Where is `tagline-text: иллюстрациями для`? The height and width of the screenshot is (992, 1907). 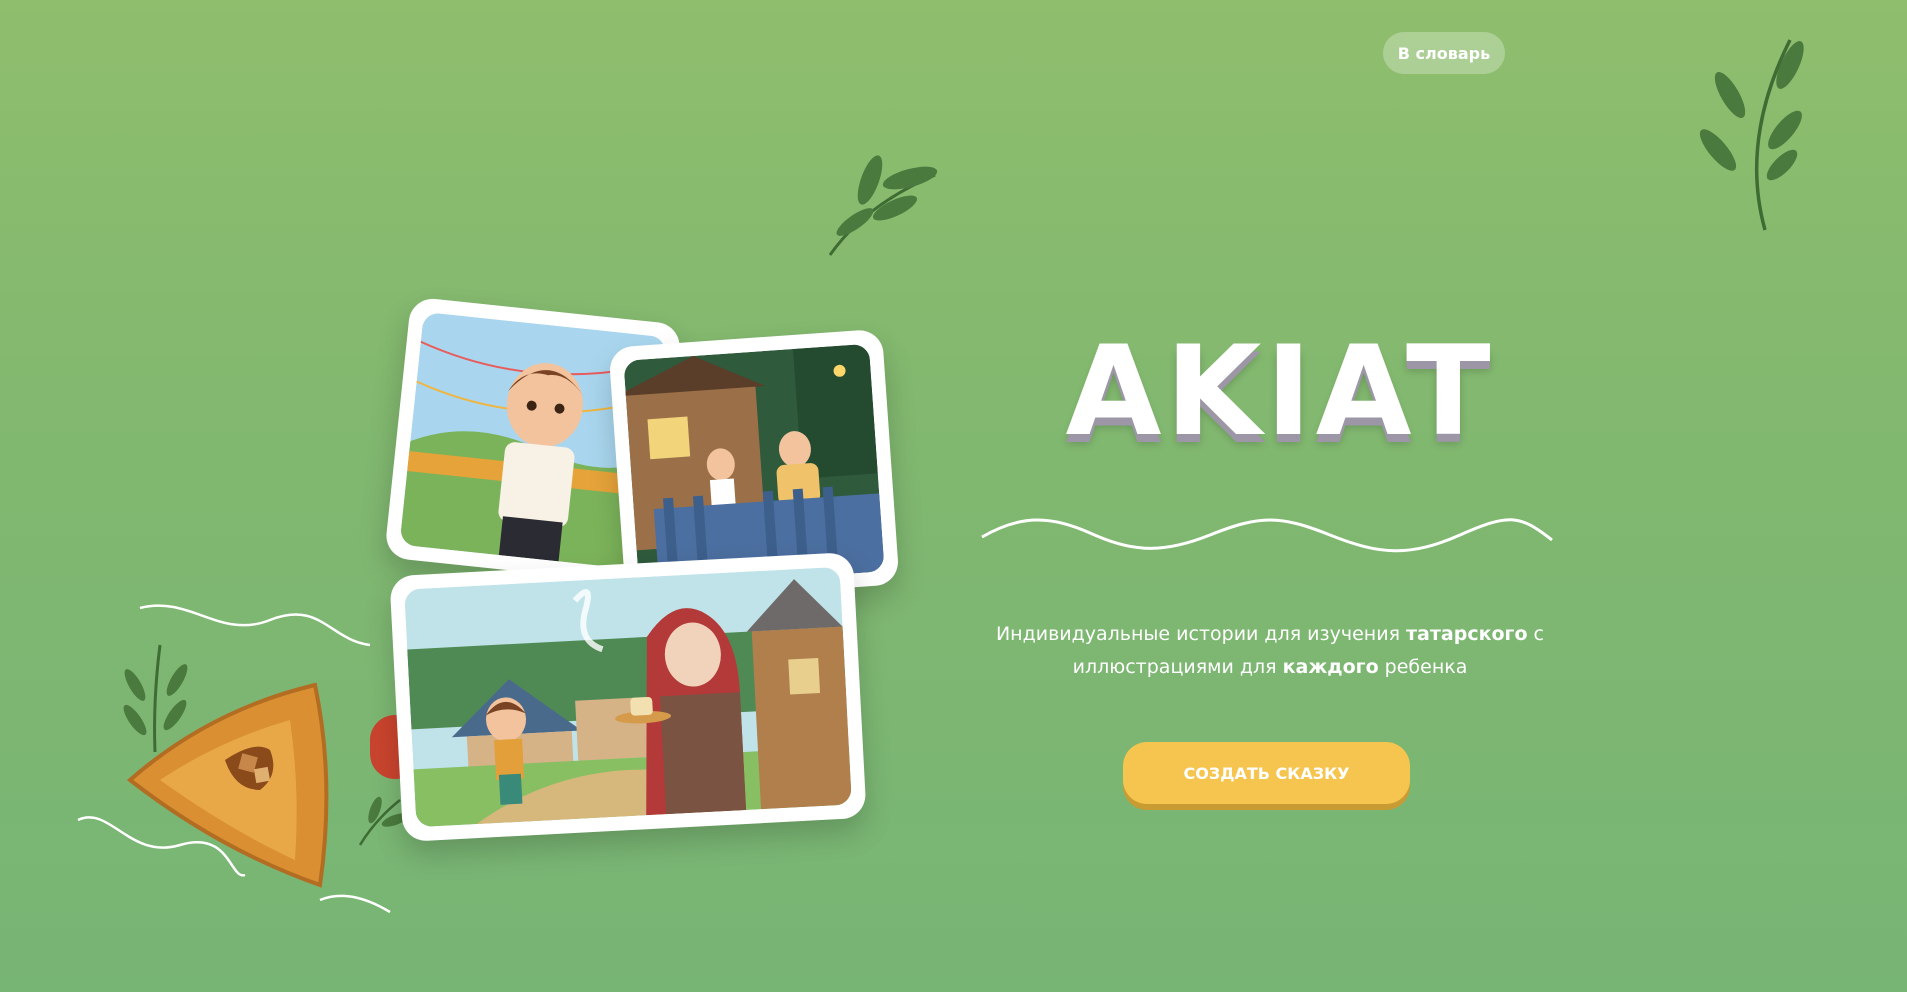
tagline-text: иллюстрациями для is located at coordinates (1177, 667).